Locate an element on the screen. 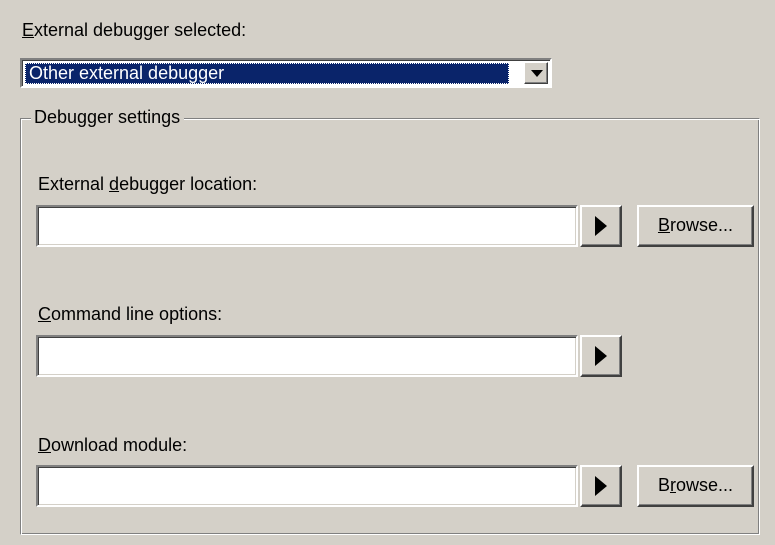 The width and height of the screenshot is (775, 545). command-line-menu-button is located at coordinates (601, 356).